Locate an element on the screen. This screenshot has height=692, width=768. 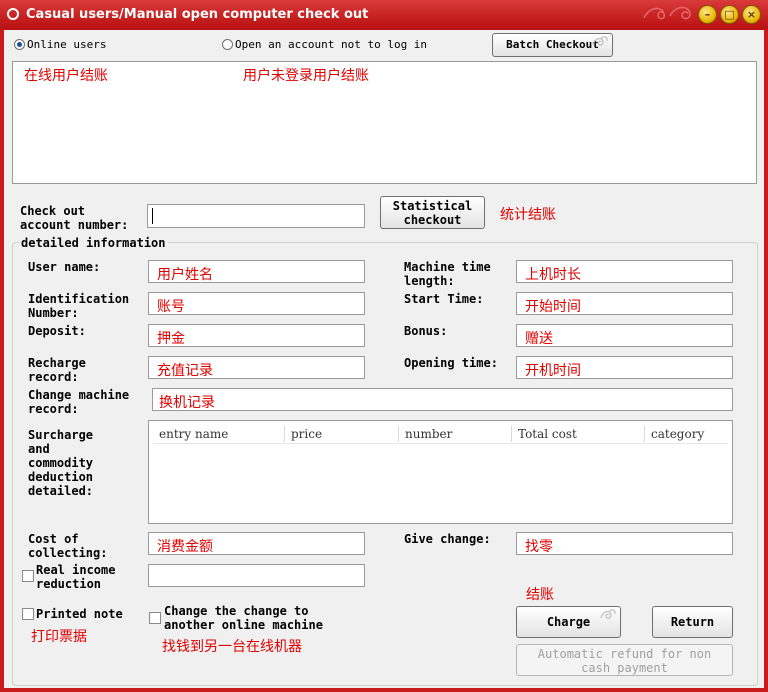
recharge-record-label-2: record: is located at coordinates (53, 377).